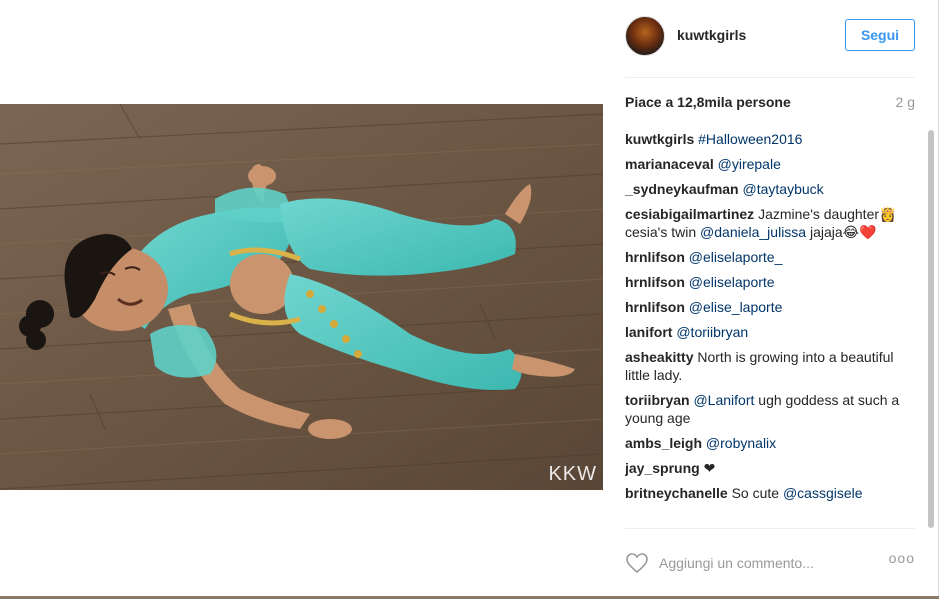 This screenshot has height=599, width=939. I want to click on comment-item: kuwtkgirls #Halloween2016, so click(770, 139).